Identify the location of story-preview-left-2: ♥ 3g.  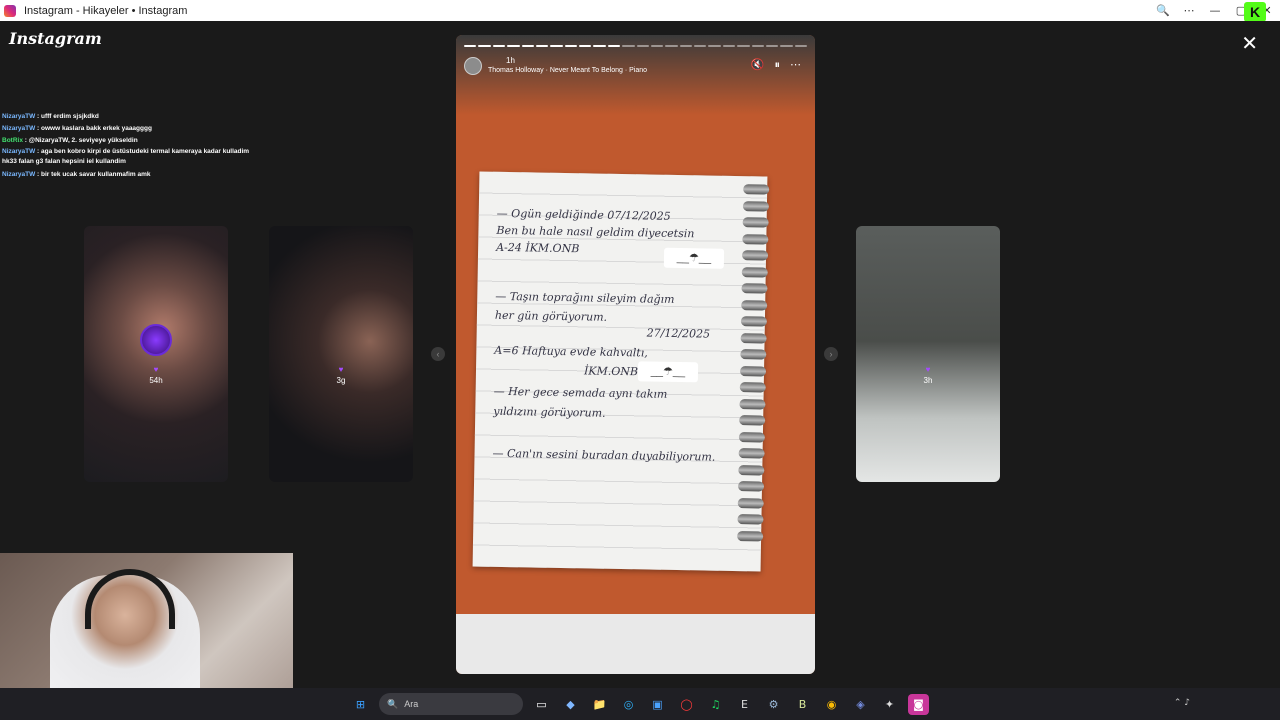
(341, 354).